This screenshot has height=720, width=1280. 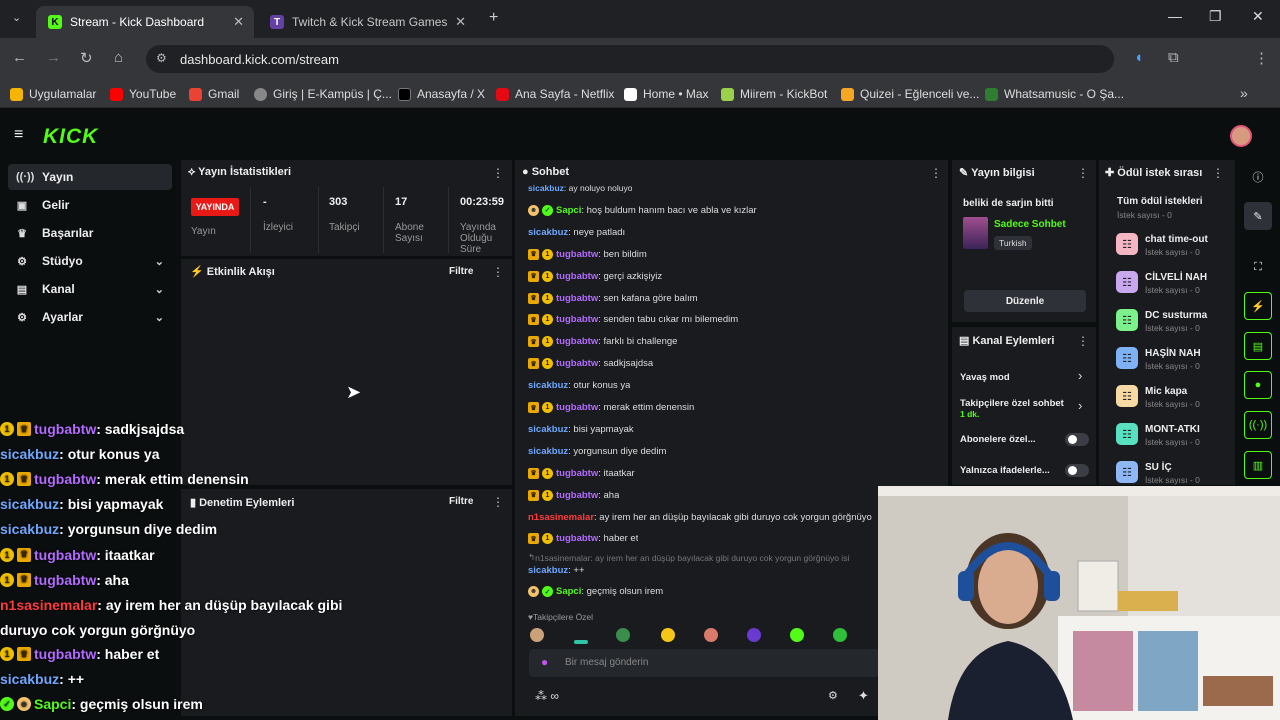 What do you see at coordinates (19, 57) in the screenshot?
I see `back-icon: ←` at bounding box center [19, 57].